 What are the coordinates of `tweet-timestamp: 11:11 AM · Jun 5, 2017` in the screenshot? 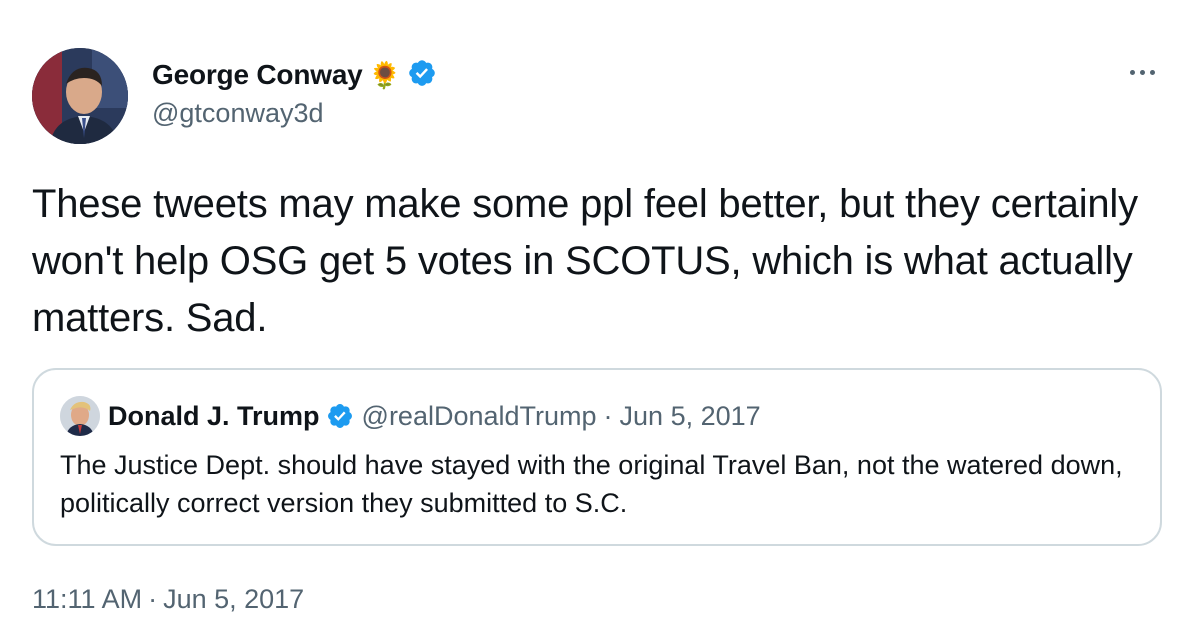 It's located at (168, 599).